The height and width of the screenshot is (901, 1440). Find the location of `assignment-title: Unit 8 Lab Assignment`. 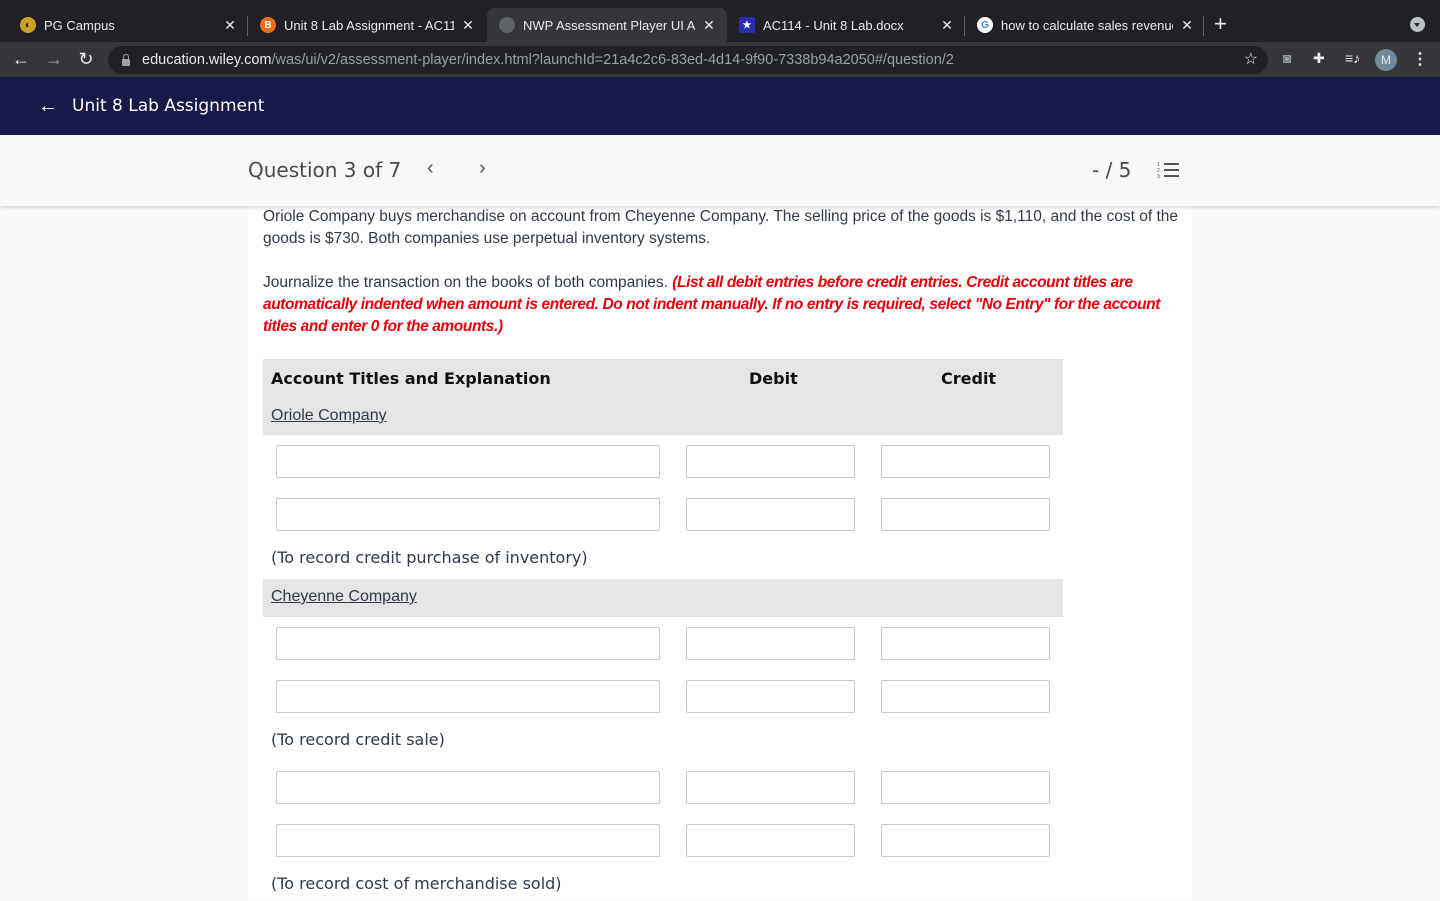

assignment-title: Unit 8 Lab Assignment is located at coordinates (168, 106).